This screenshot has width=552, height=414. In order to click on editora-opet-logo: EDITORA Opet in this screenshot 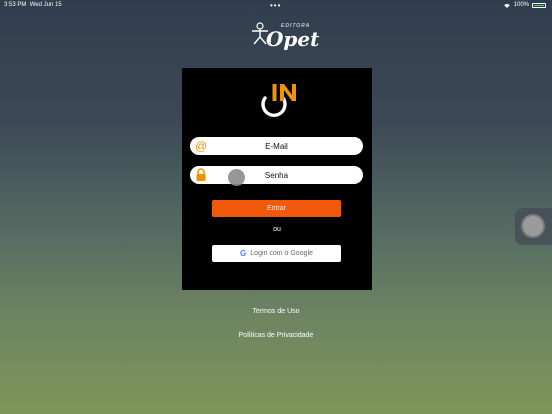, I will do `click(283, 35)`.